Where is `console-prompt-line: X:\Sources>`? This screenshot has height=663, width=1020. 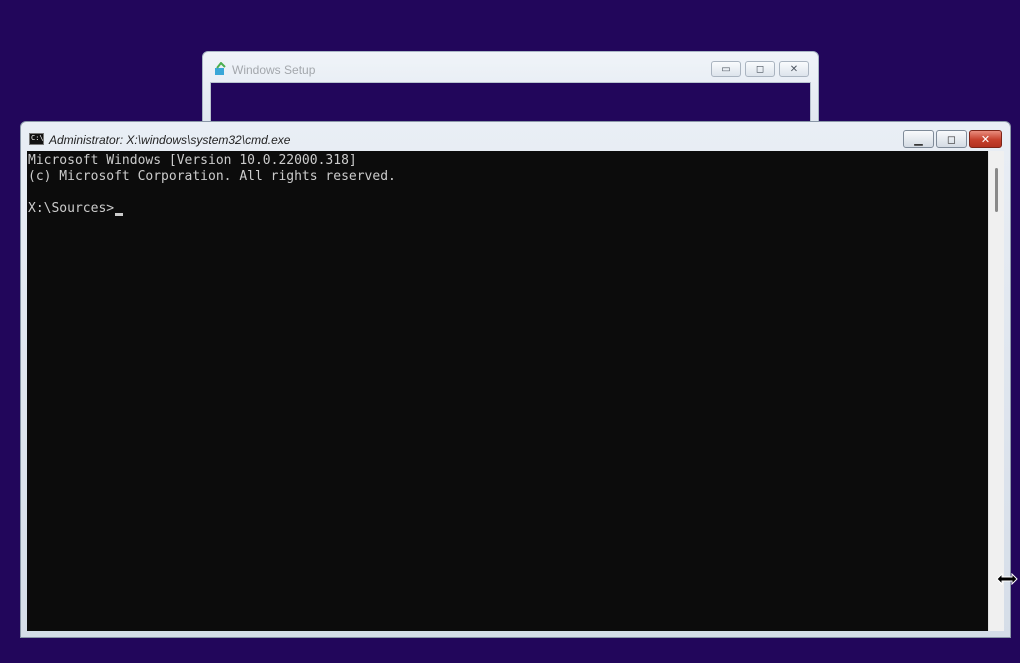 console-prompt-line: X:\Sources> is located at coordinates (508, 209).